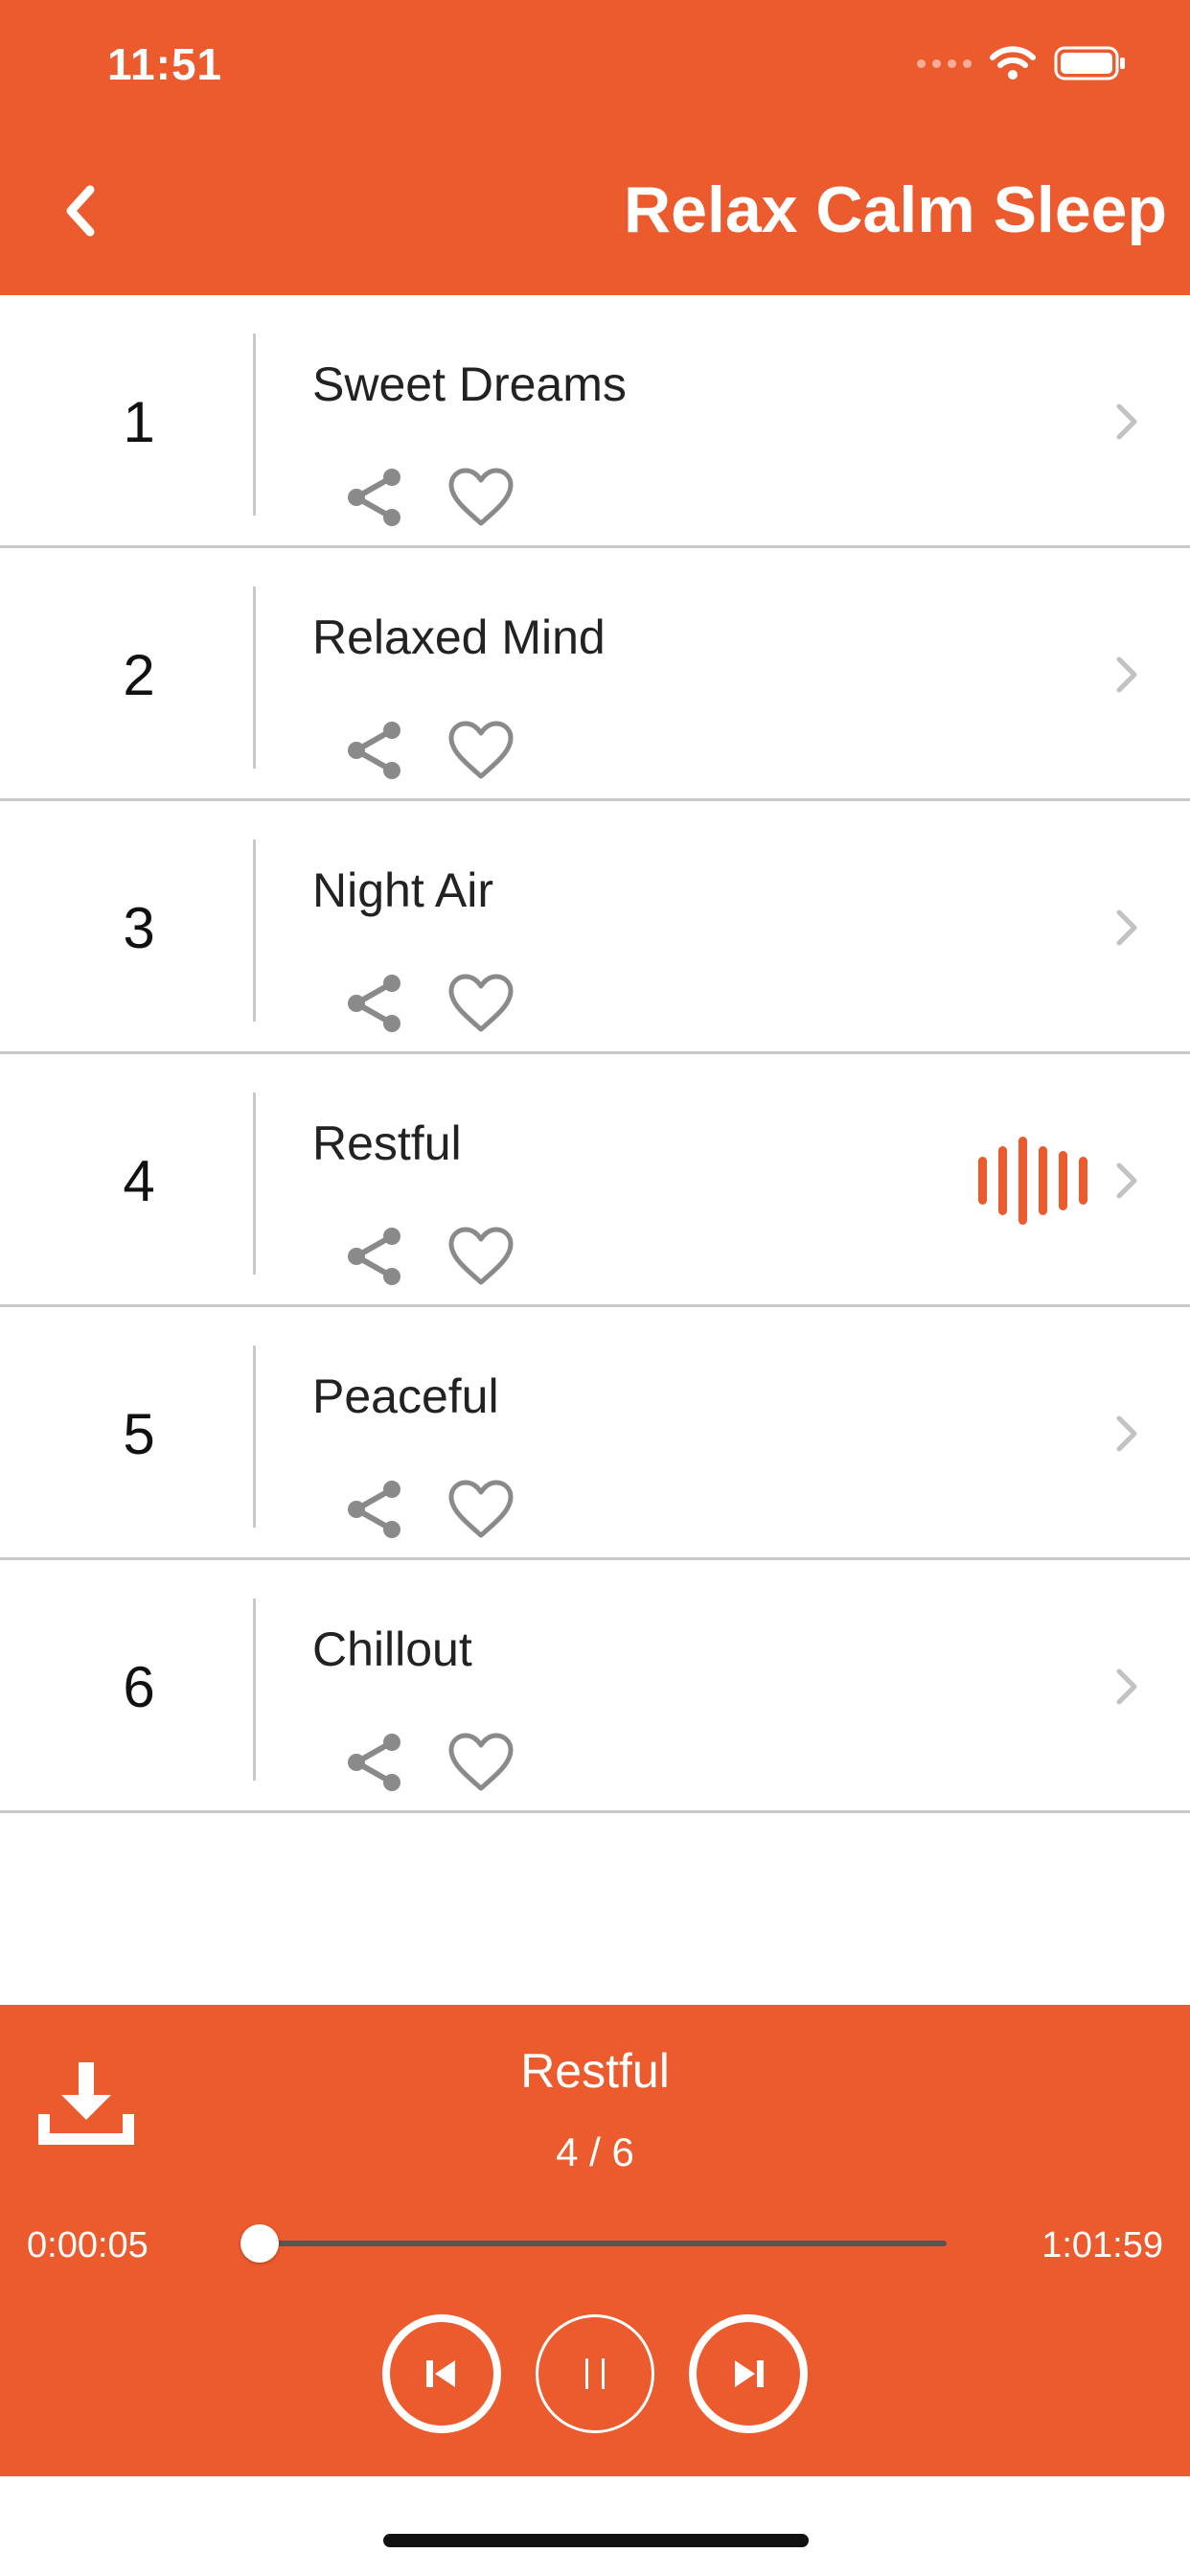 The width and height of the screenshot is (1190, 2576). Describe the element at coordinates (139, 1433) in the screenshot. I see `track-number: 5` at that location.